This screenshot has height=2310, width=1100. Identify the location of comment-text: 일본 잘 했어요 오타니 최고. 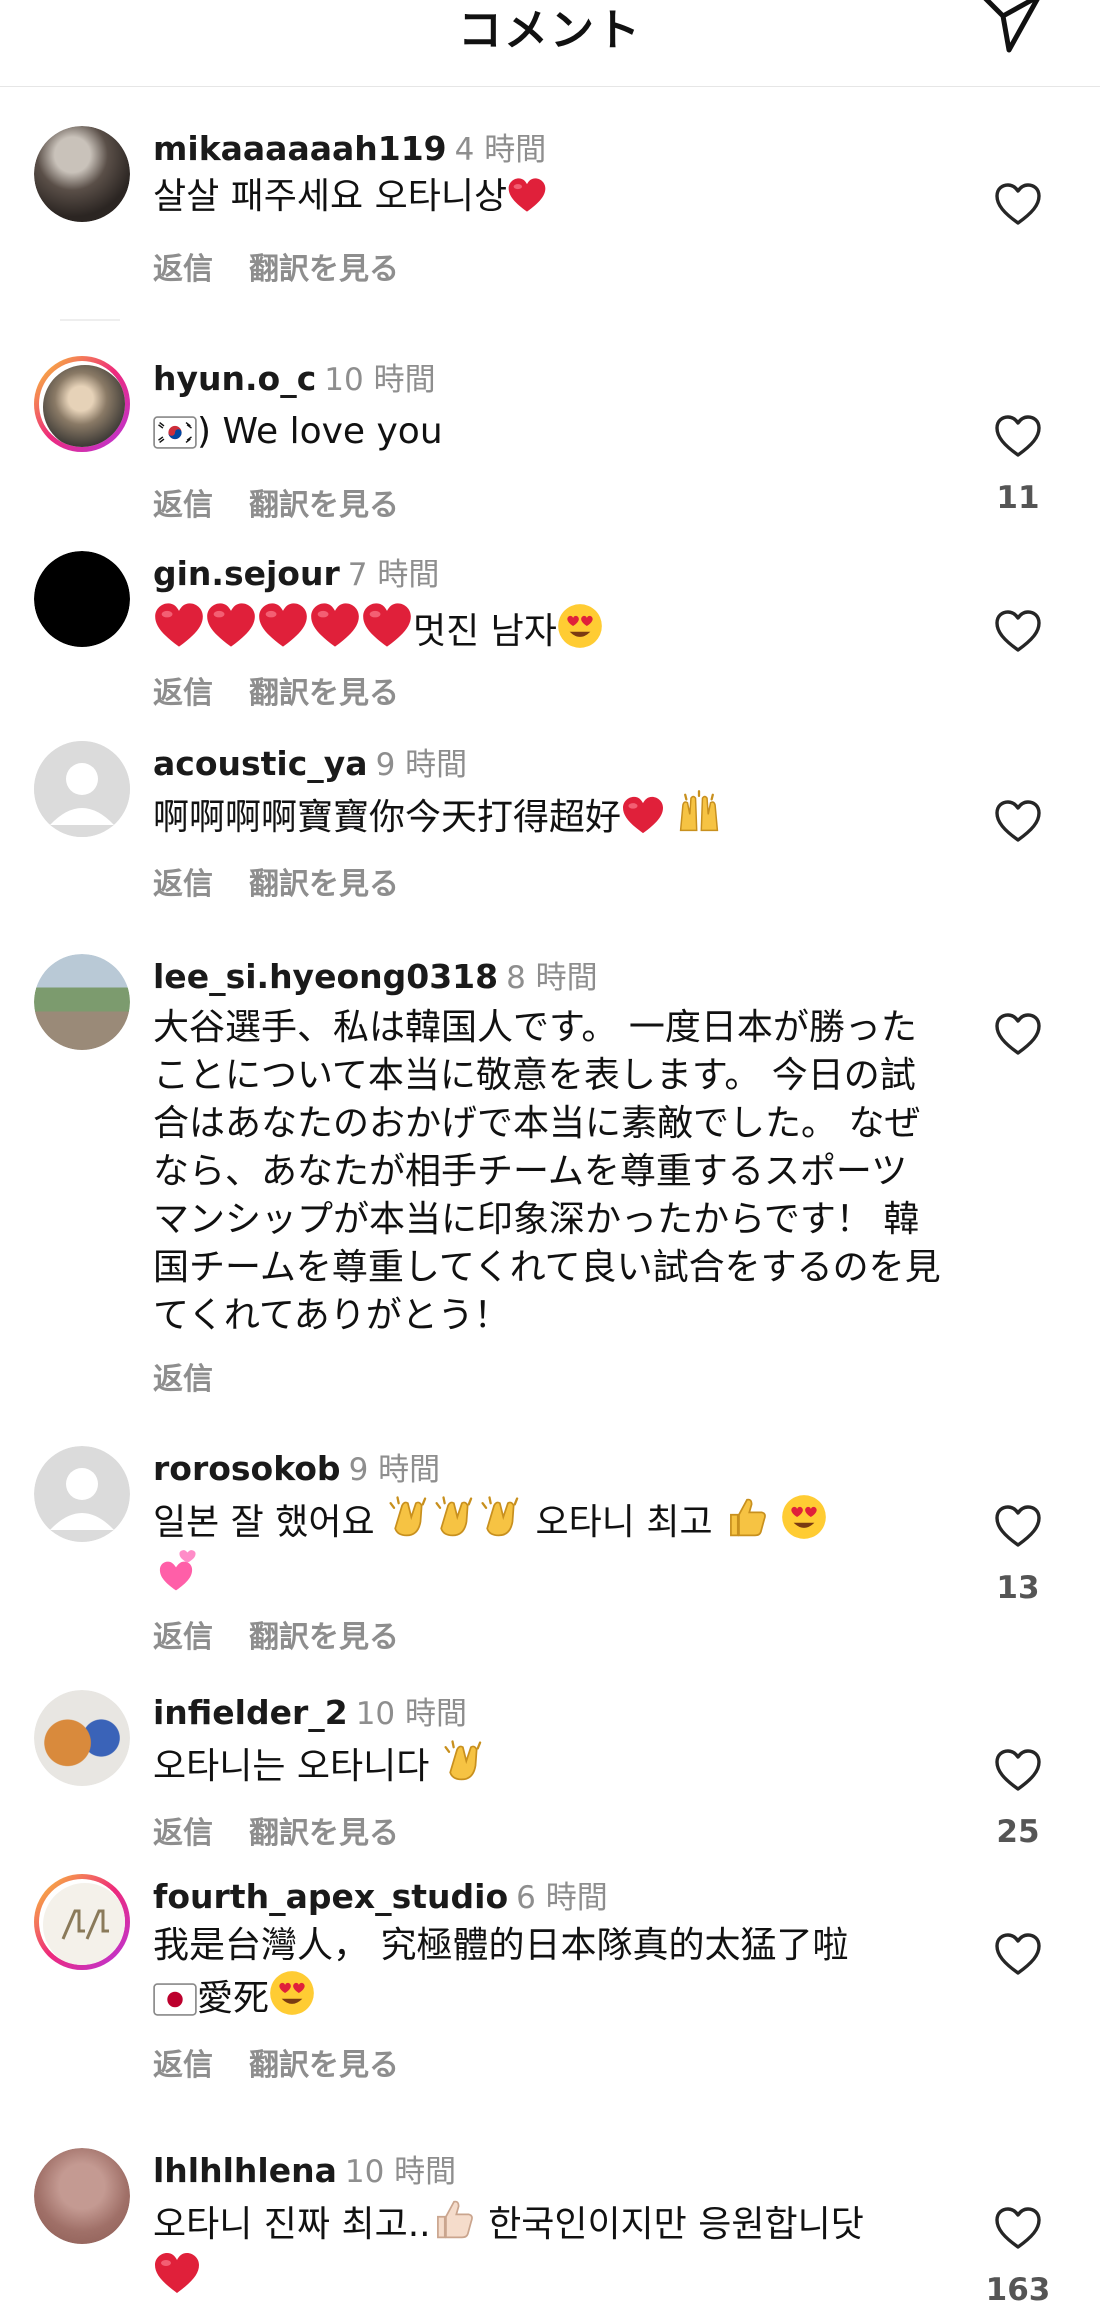
(543, 1549).